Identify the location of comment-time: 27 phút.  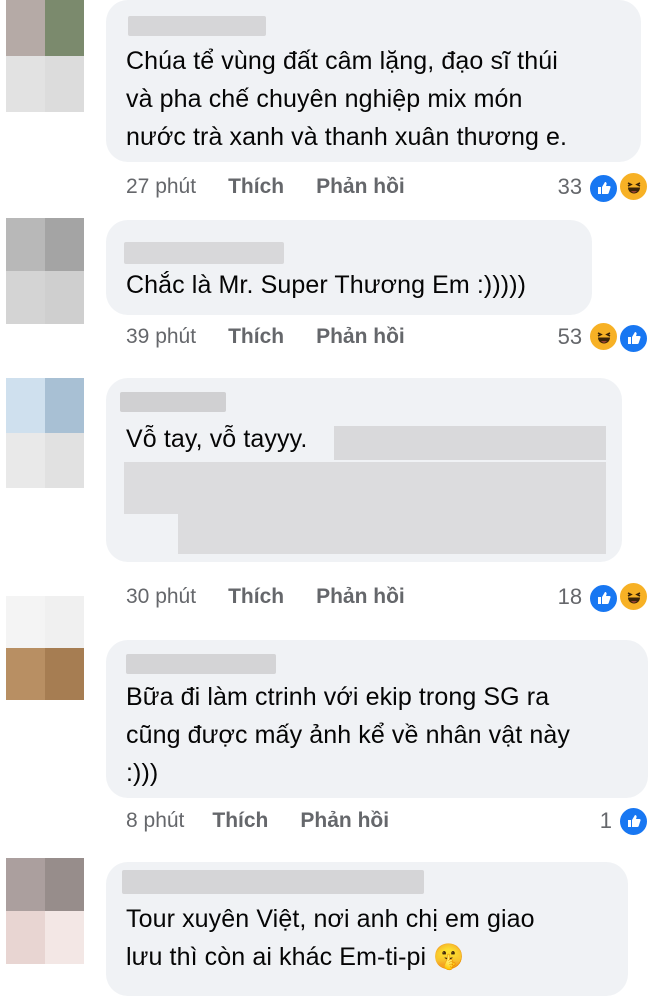
(161, 187).